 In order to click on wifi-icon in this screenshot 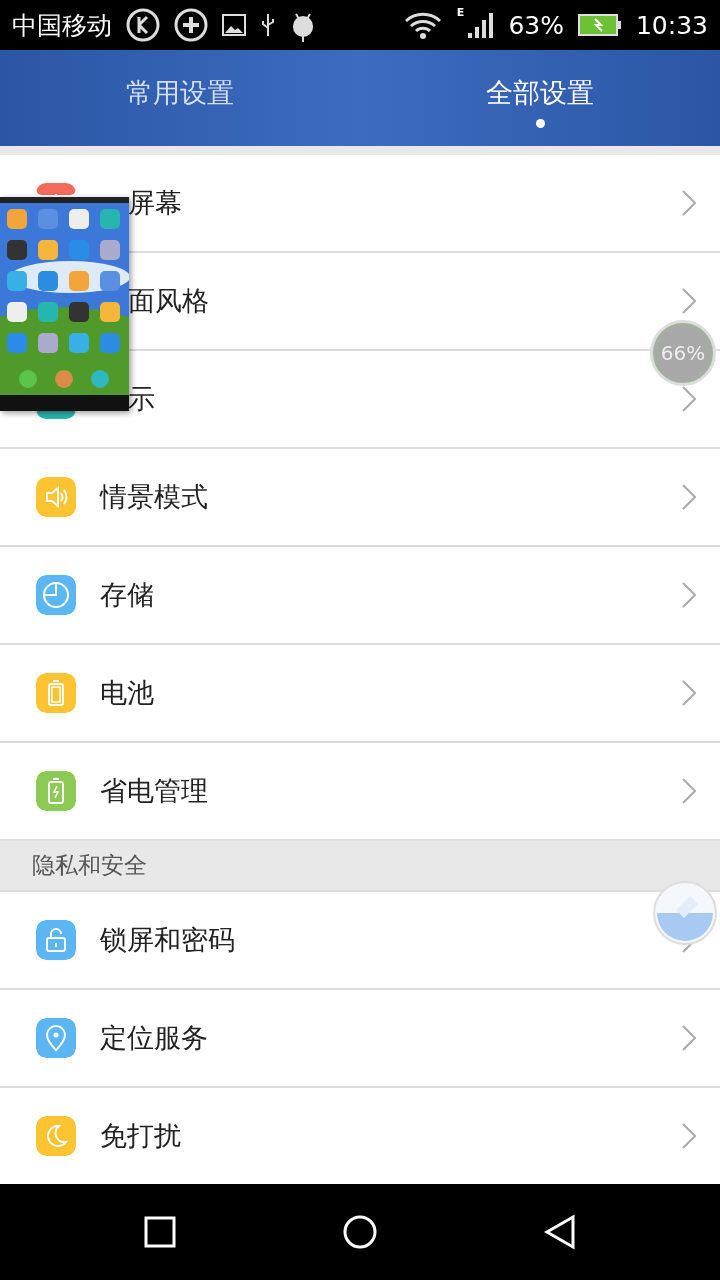, I will do `click(422, 25)`.